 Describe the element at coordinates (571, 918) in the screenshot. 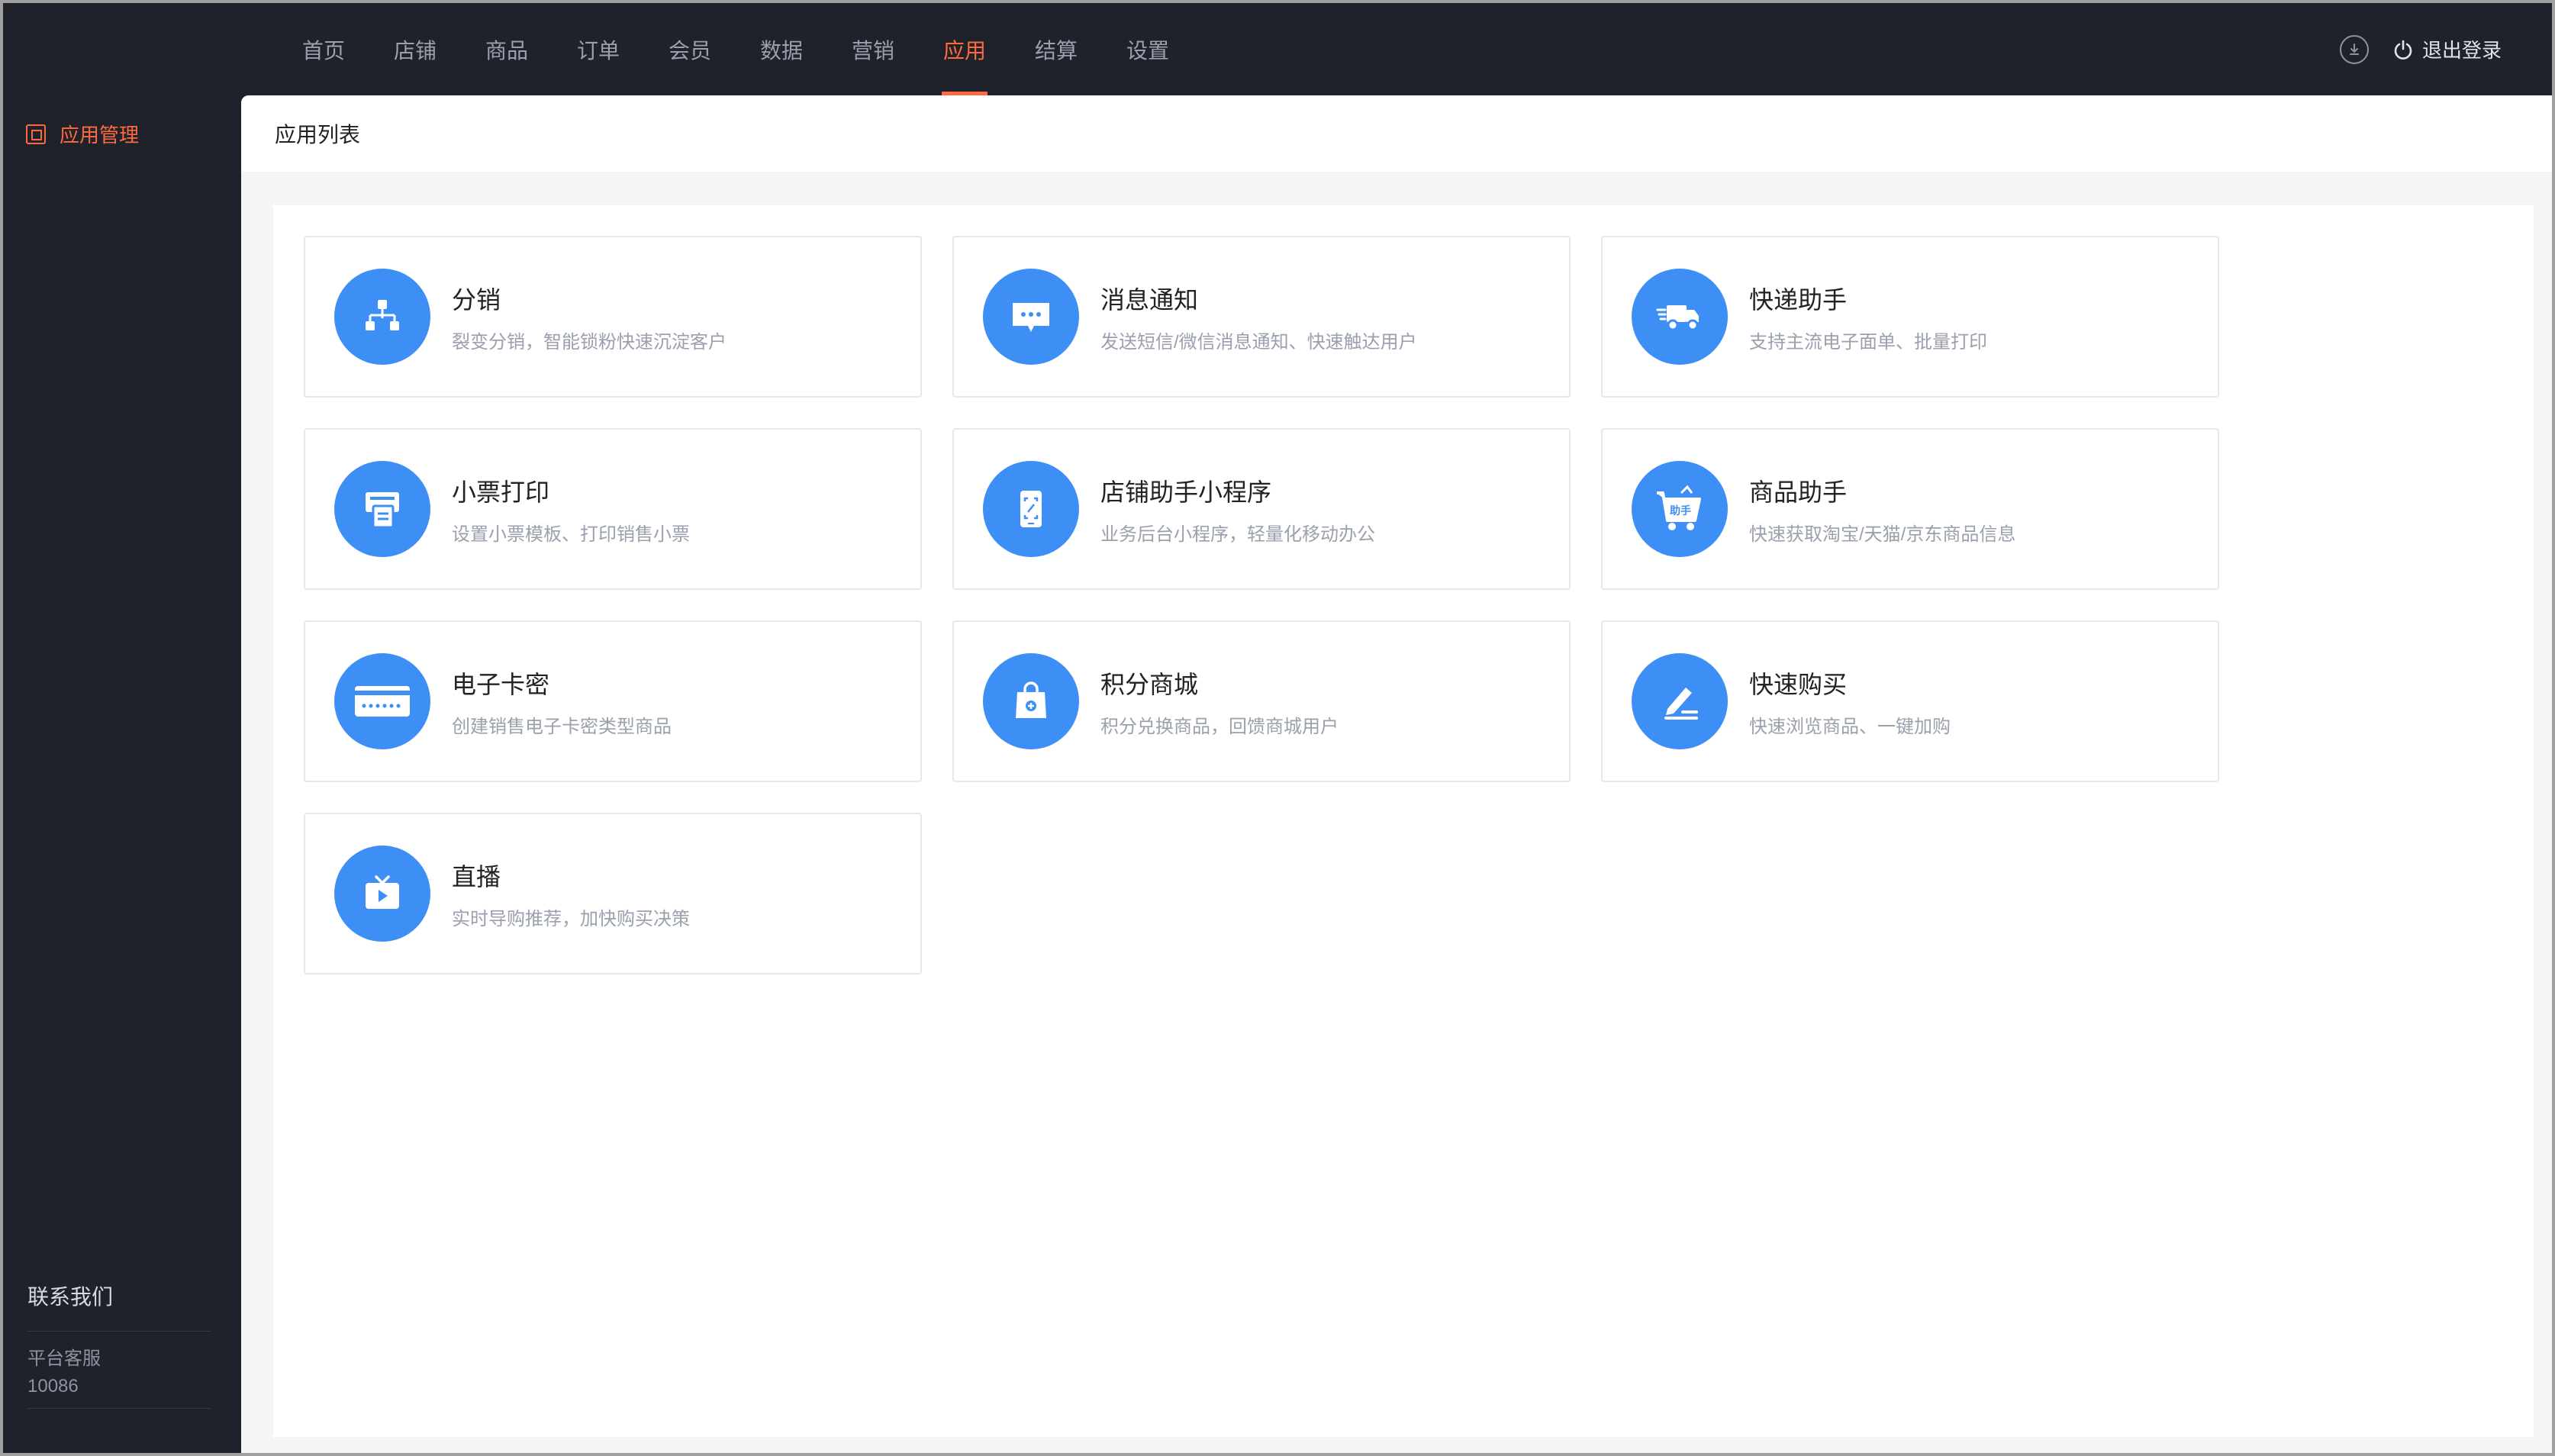

I see `app-desc: 实时导购推荐，加快购买决策` at that location.